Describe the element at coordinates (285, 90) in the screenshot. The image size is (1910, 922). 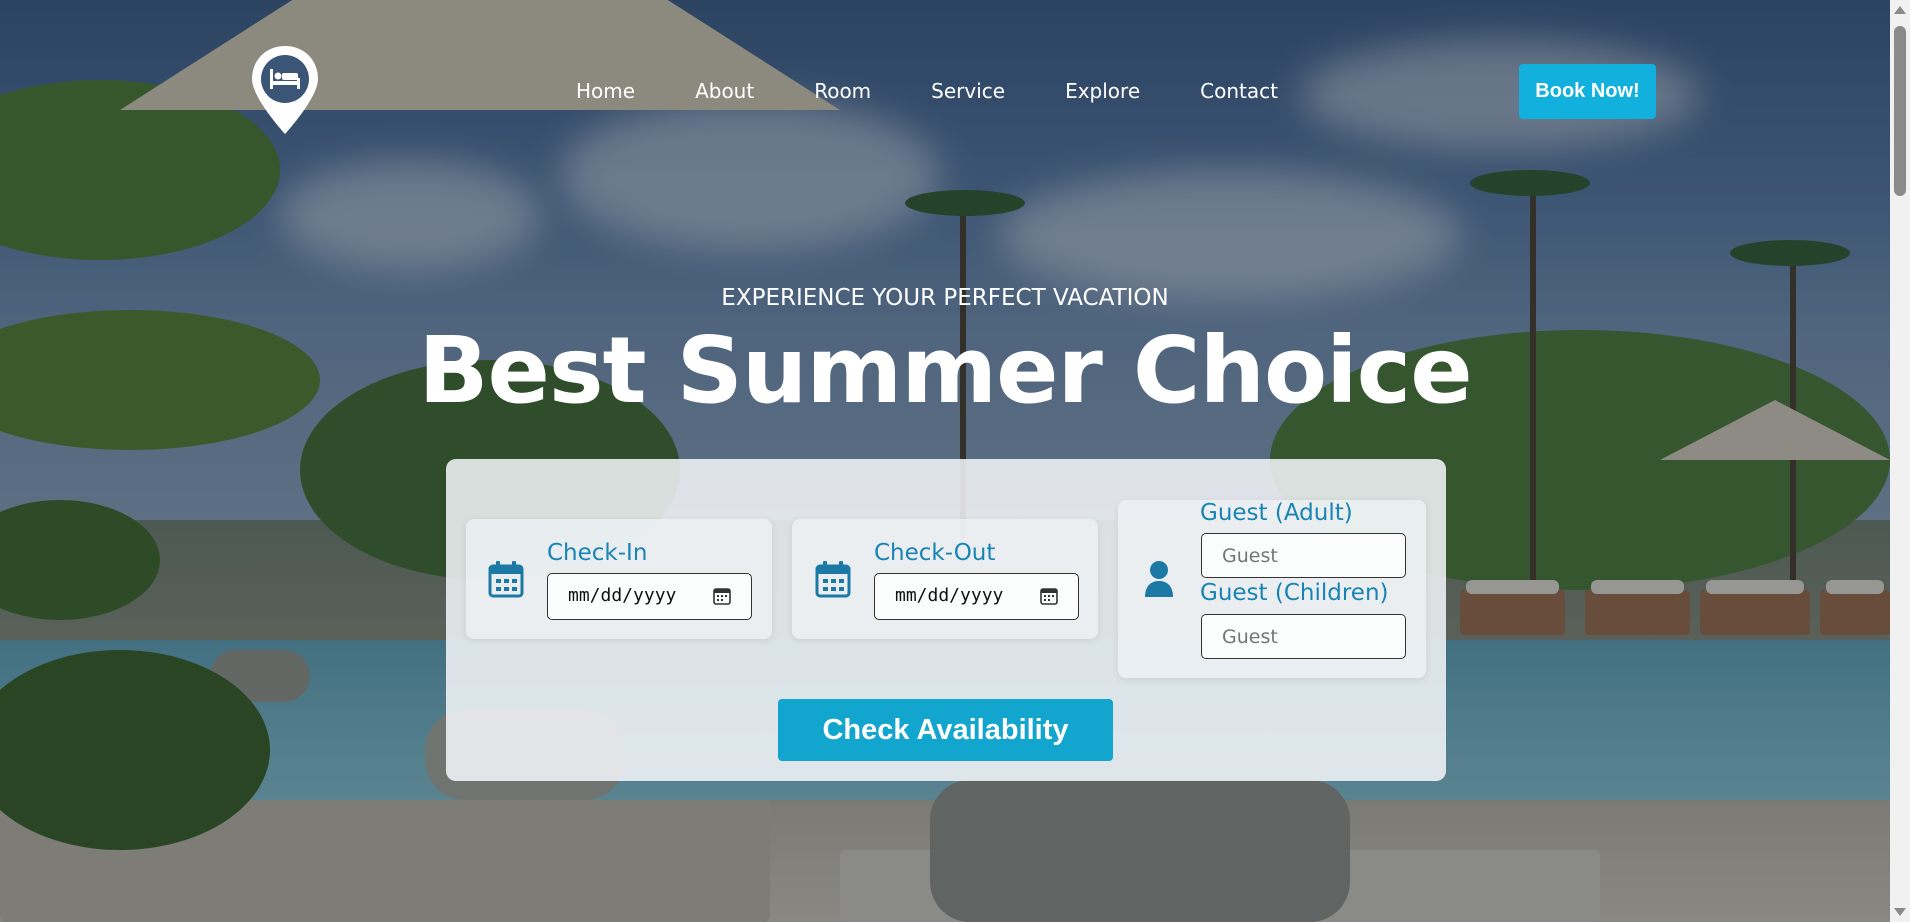
I see `hotel-bed-pin-icon` at that location.